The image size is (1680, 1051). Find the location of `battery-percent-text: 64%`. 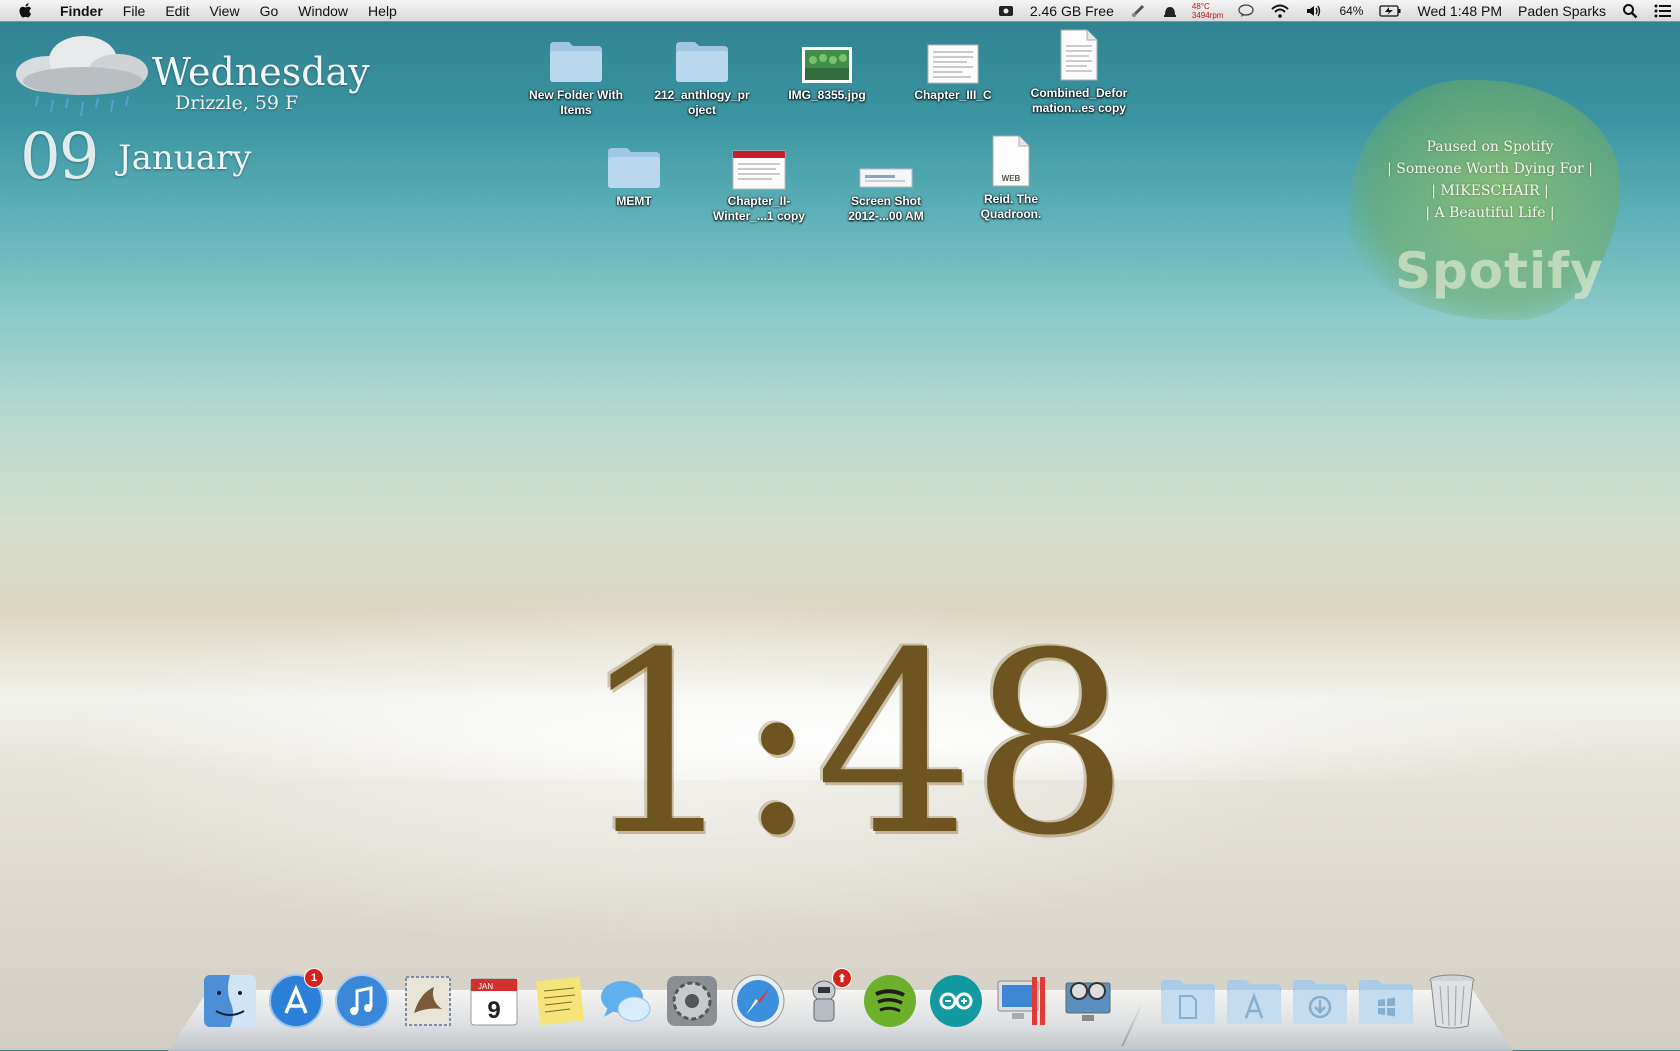

battery-percent-text: 64% is located at coordinates (1351, 11).